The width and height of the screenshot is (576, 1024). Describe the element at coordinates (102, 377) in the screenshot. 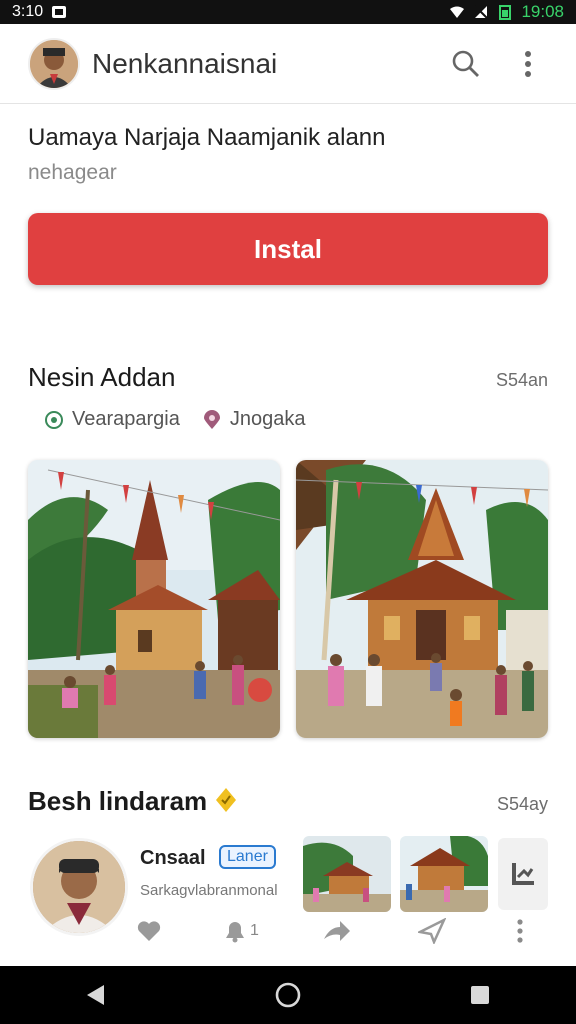

I see `section-title: Nesin Addan` at that location.